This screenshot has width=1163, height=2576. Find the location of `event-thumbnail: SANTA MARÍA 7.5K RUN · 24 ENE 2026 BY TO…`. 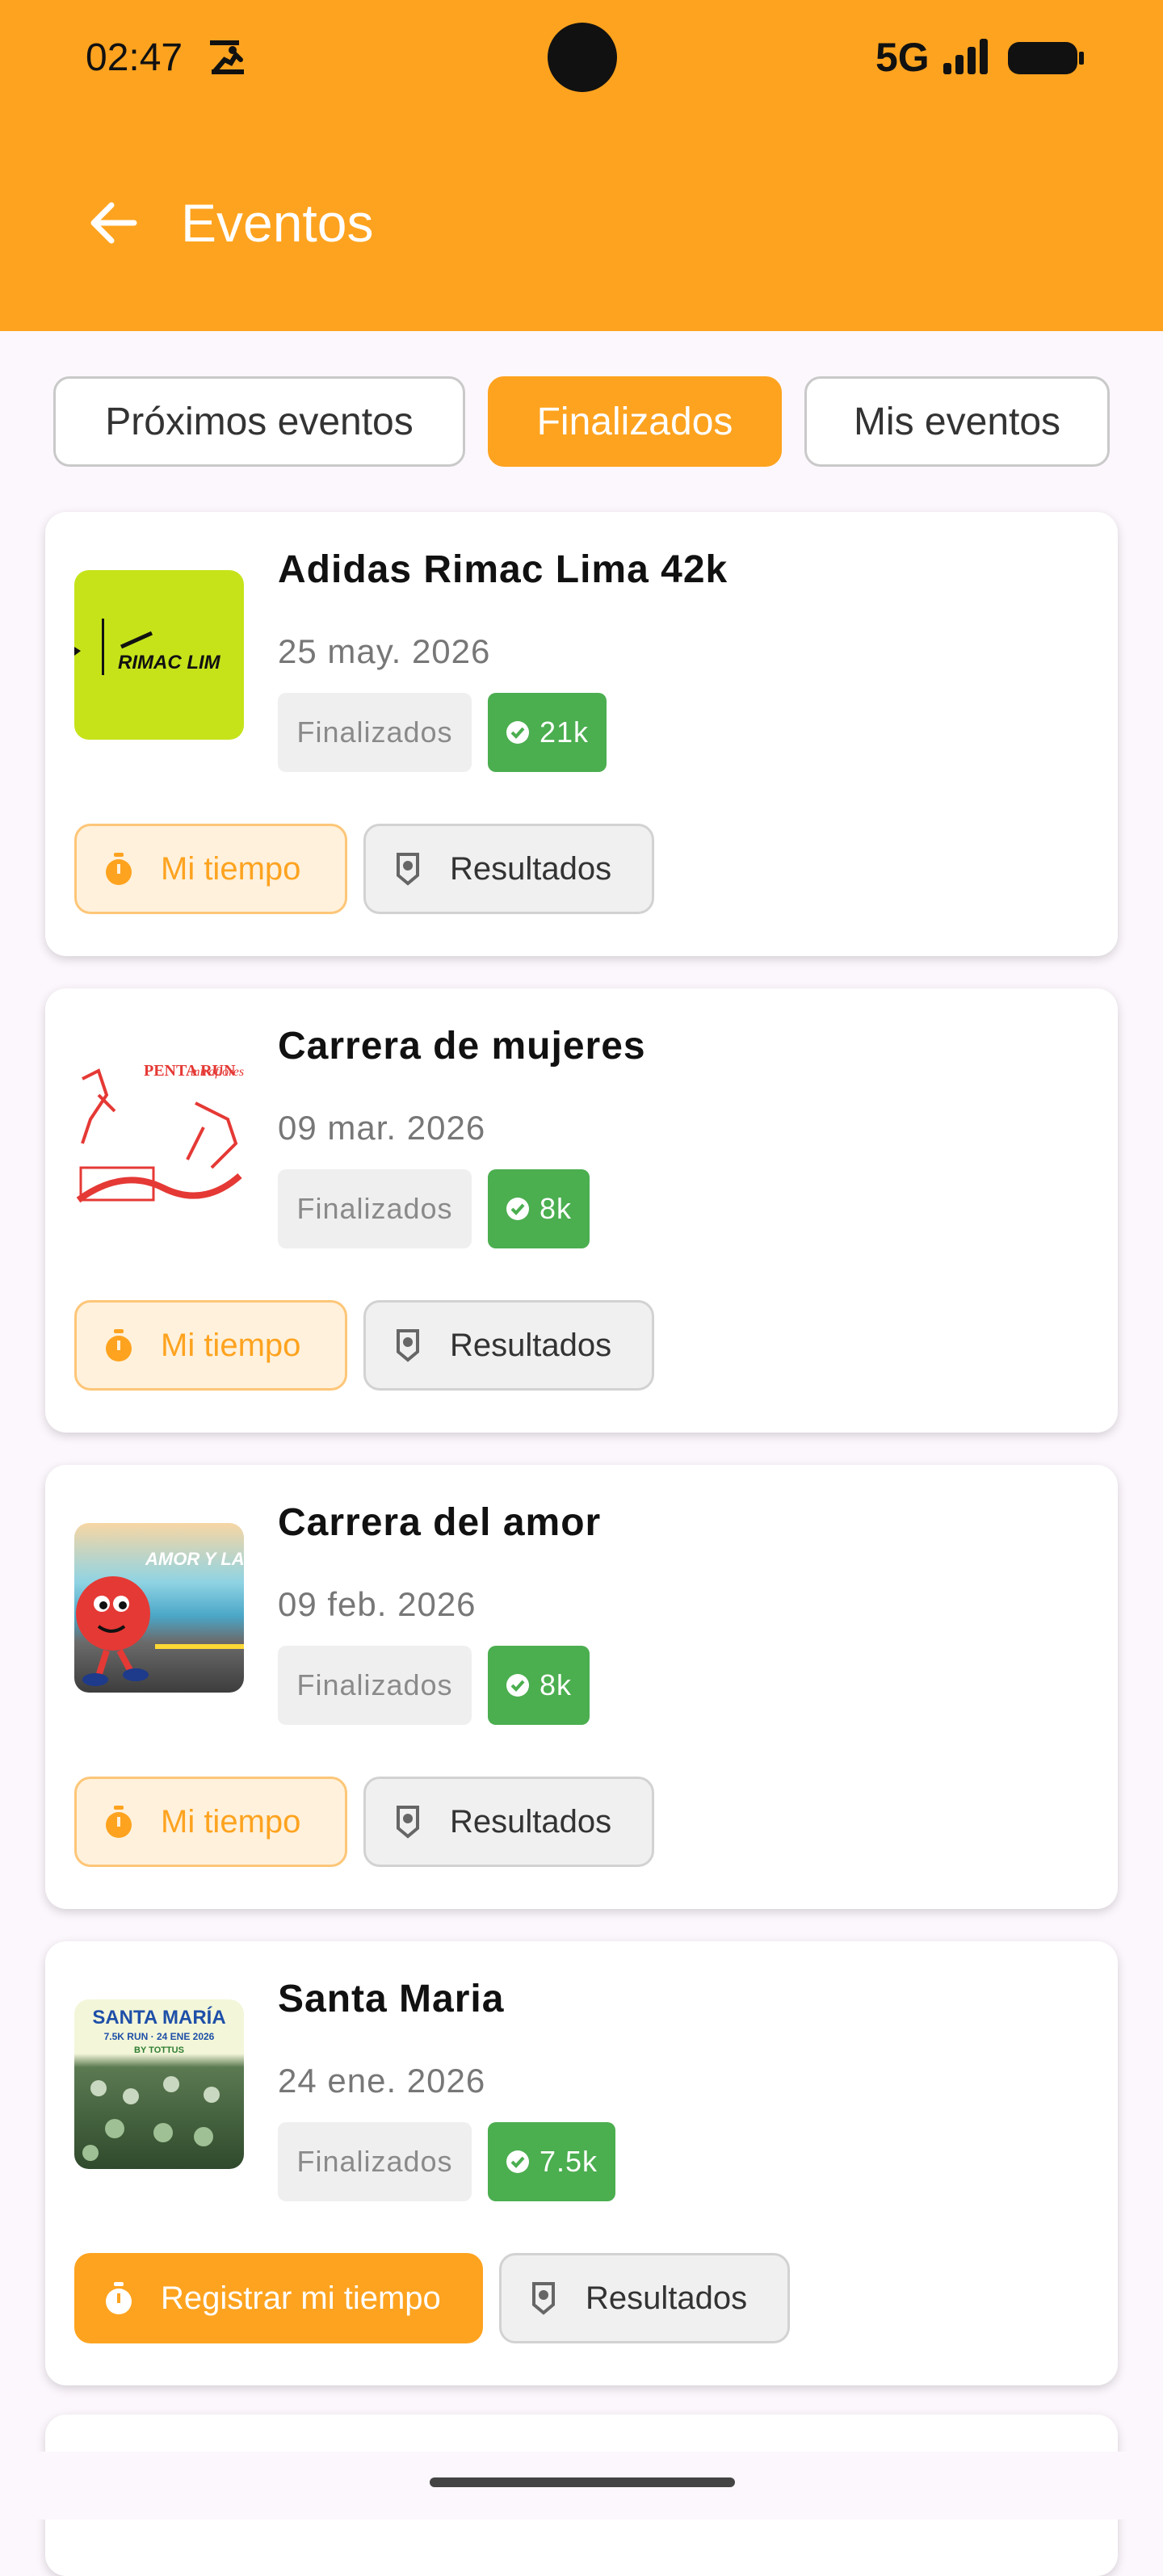

event-thumbnail: SANTA MARÍA 7.5K RUN · 24 ENE 2026 BY TO… is located at coordinates (159, 2084).